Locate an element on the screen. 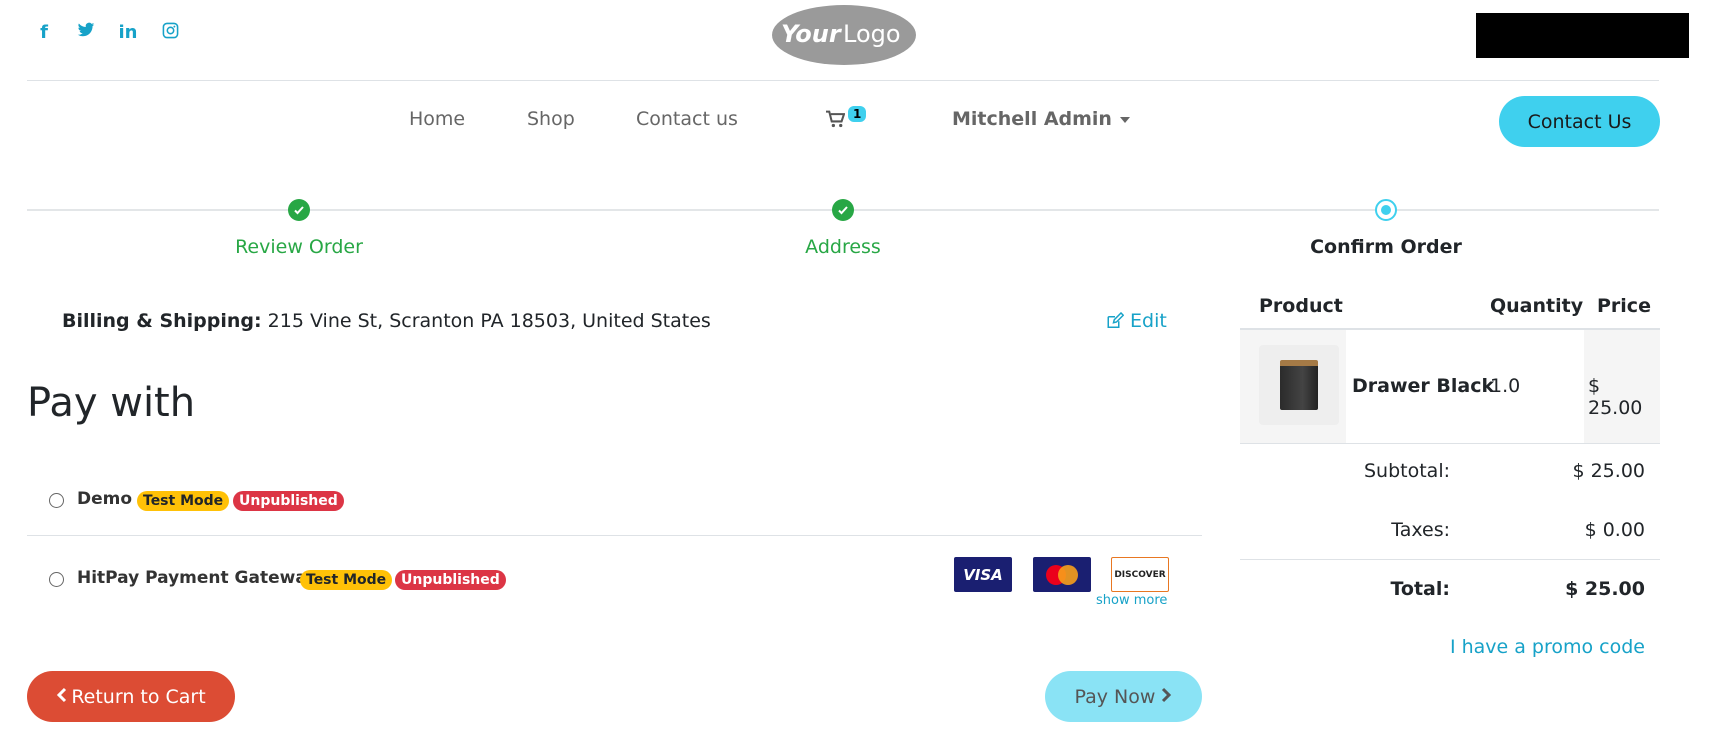  pay-now-button: Pay Now is located at coordinates (1123, 696).